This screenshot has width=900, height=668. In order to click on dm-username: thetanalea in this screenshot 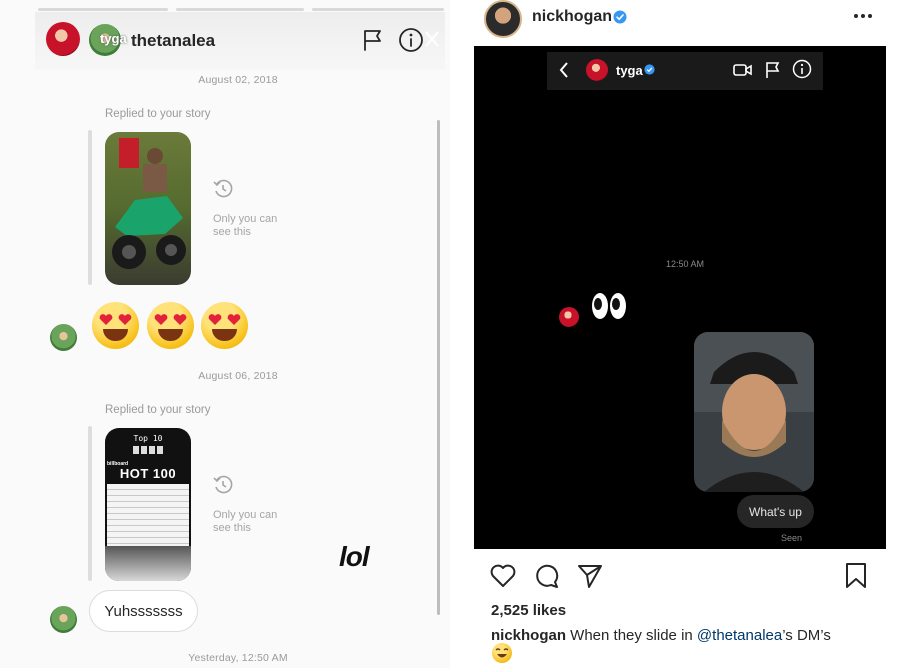, I will do `click(173, 41)`.